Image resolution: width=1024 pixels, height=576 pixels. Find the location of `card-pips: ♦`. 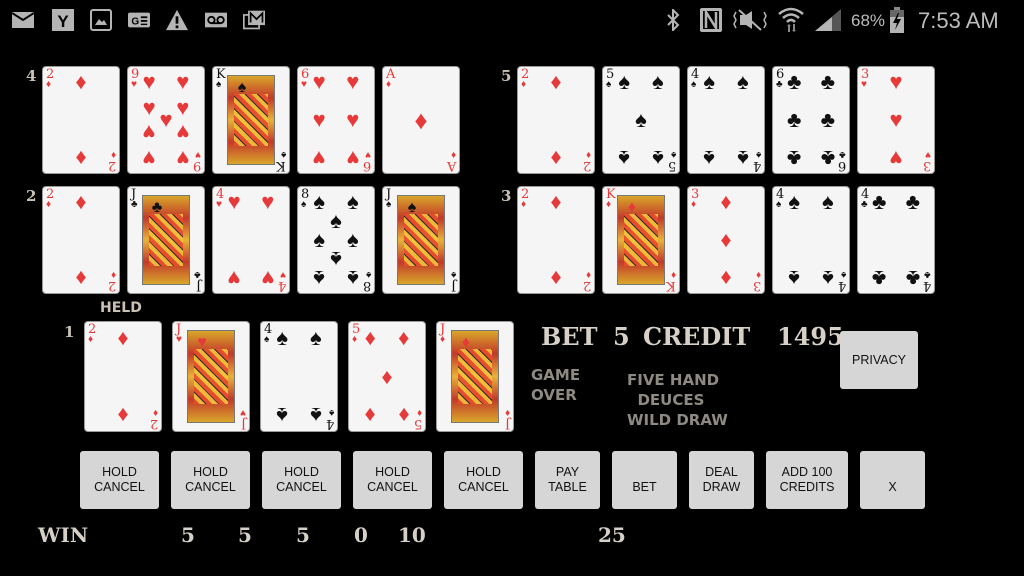

card-pips: ♦ is located at coordinates (421, 120).